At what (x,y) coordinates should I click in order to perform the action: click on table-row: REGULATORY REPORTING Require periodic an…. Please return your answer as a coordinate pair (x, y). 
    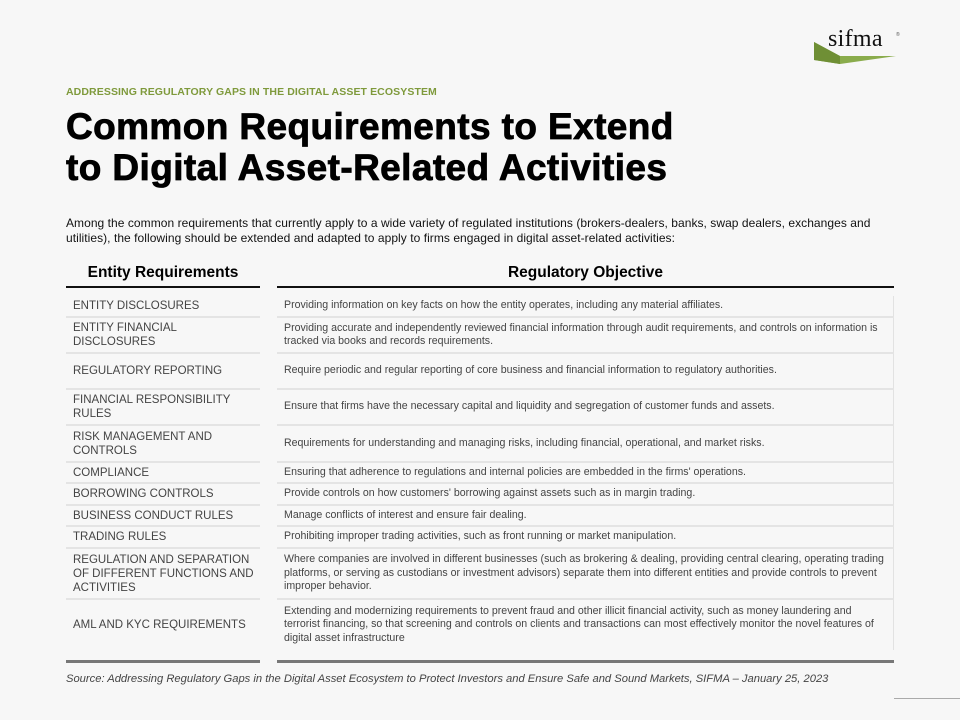
    Looking at the image, I should click on (480, 372).